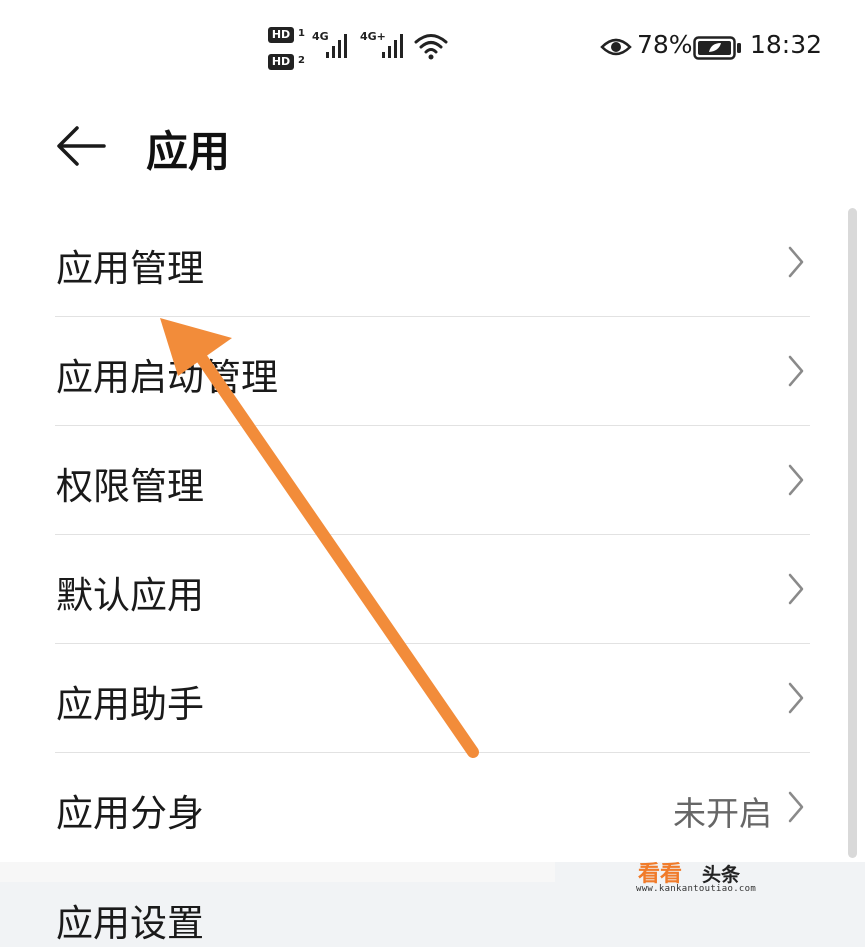  Describe the element at coordinates (722, 813) in the screenshot. I see `list-item-value: 未开启` at that location.